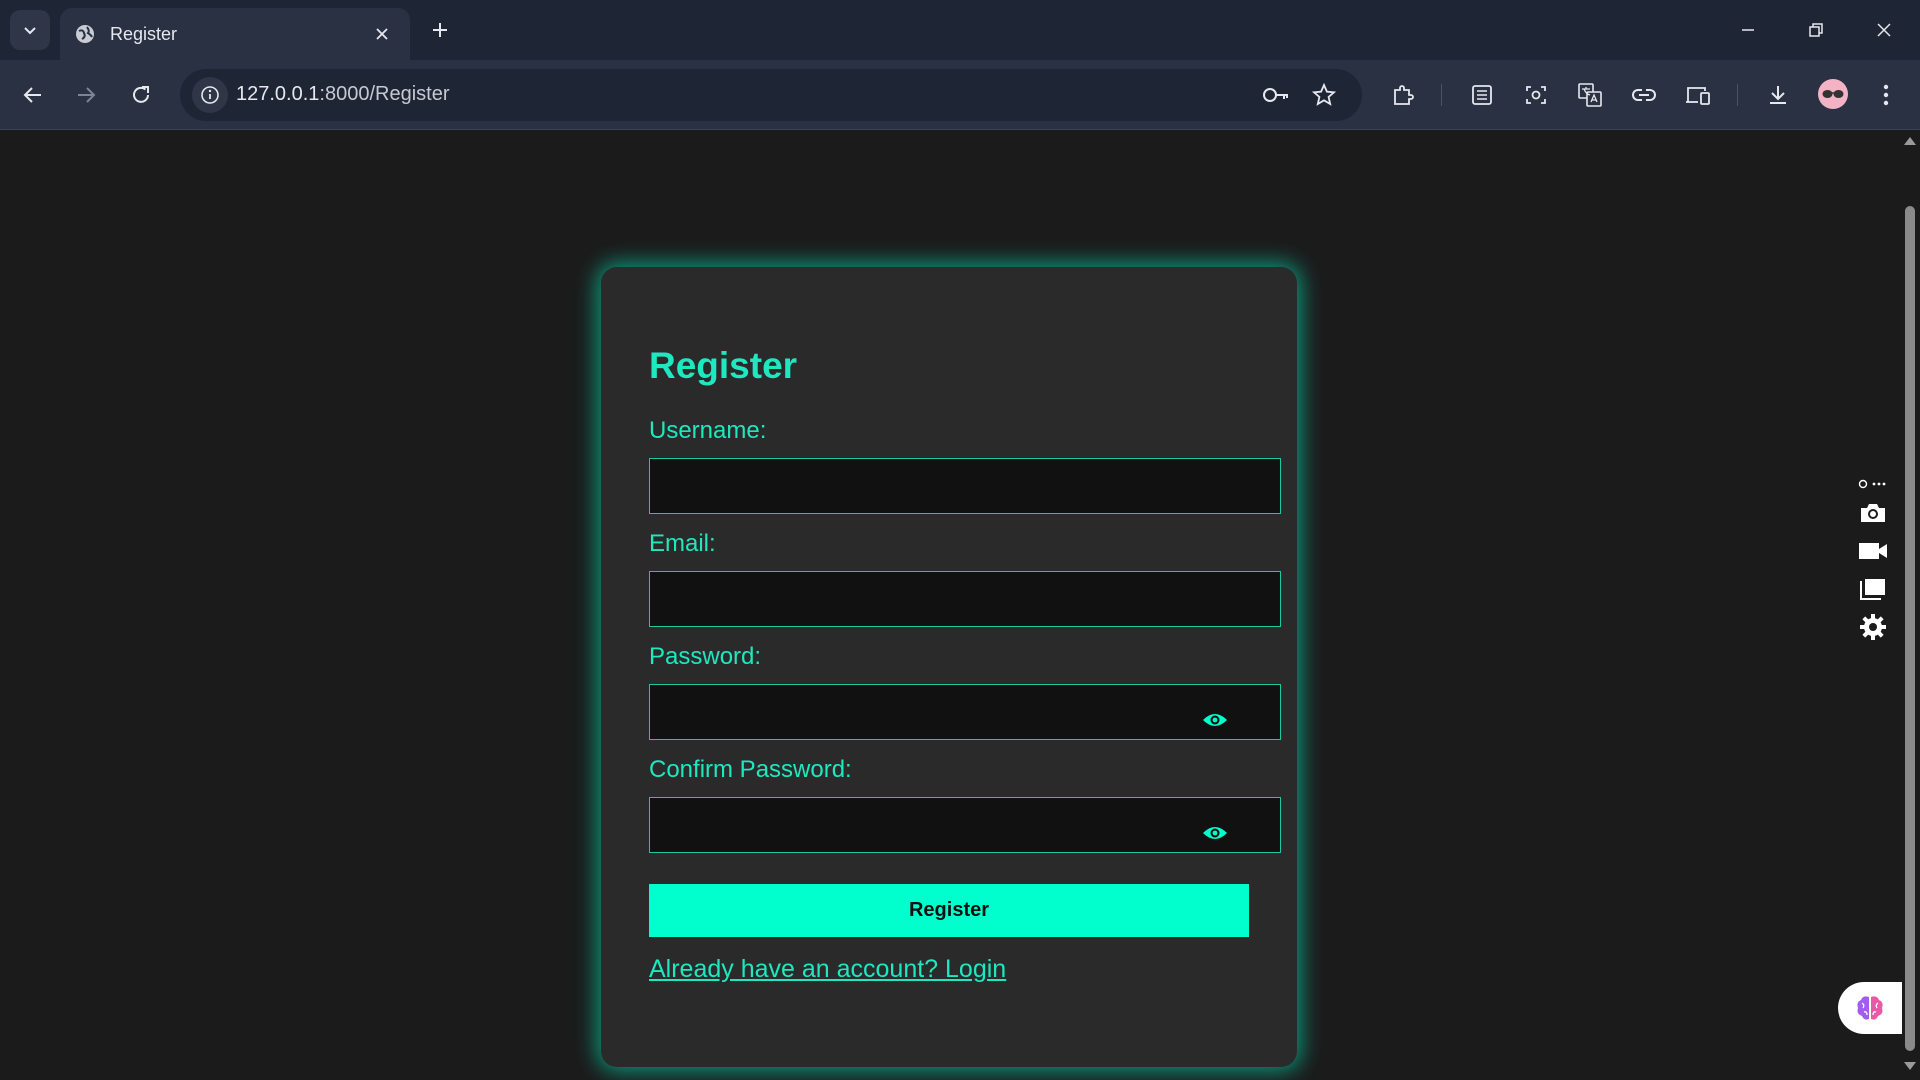  I want to click on url-host: 127.0.0.1, so click(278, 94).